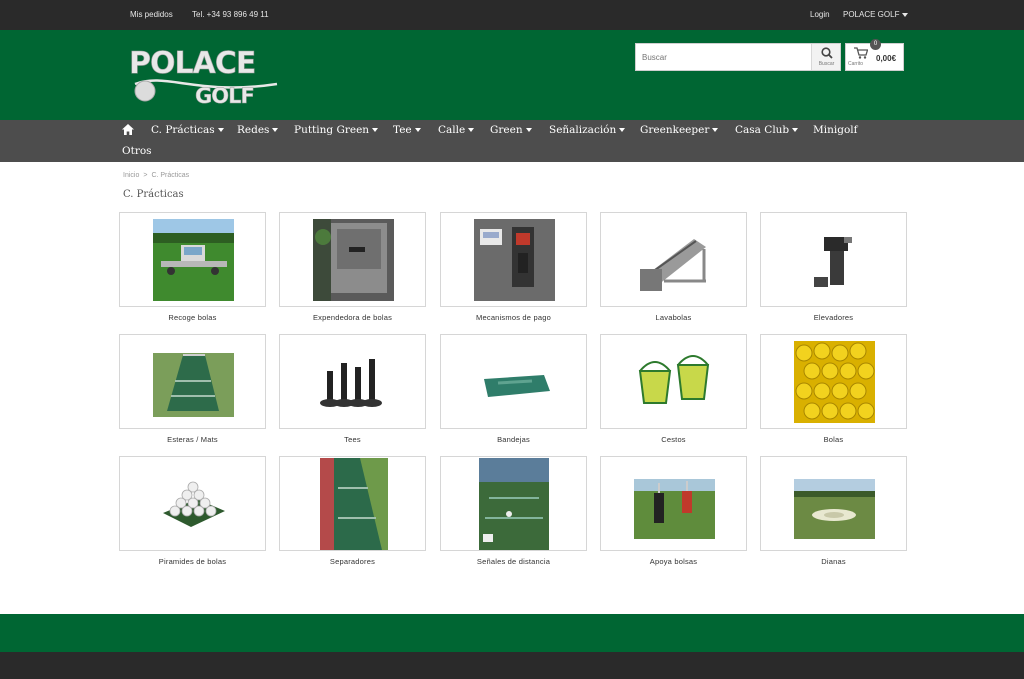 This screenshot has width=1024, height=679. I want to click on category-card: Cestos, so click(673, 389).